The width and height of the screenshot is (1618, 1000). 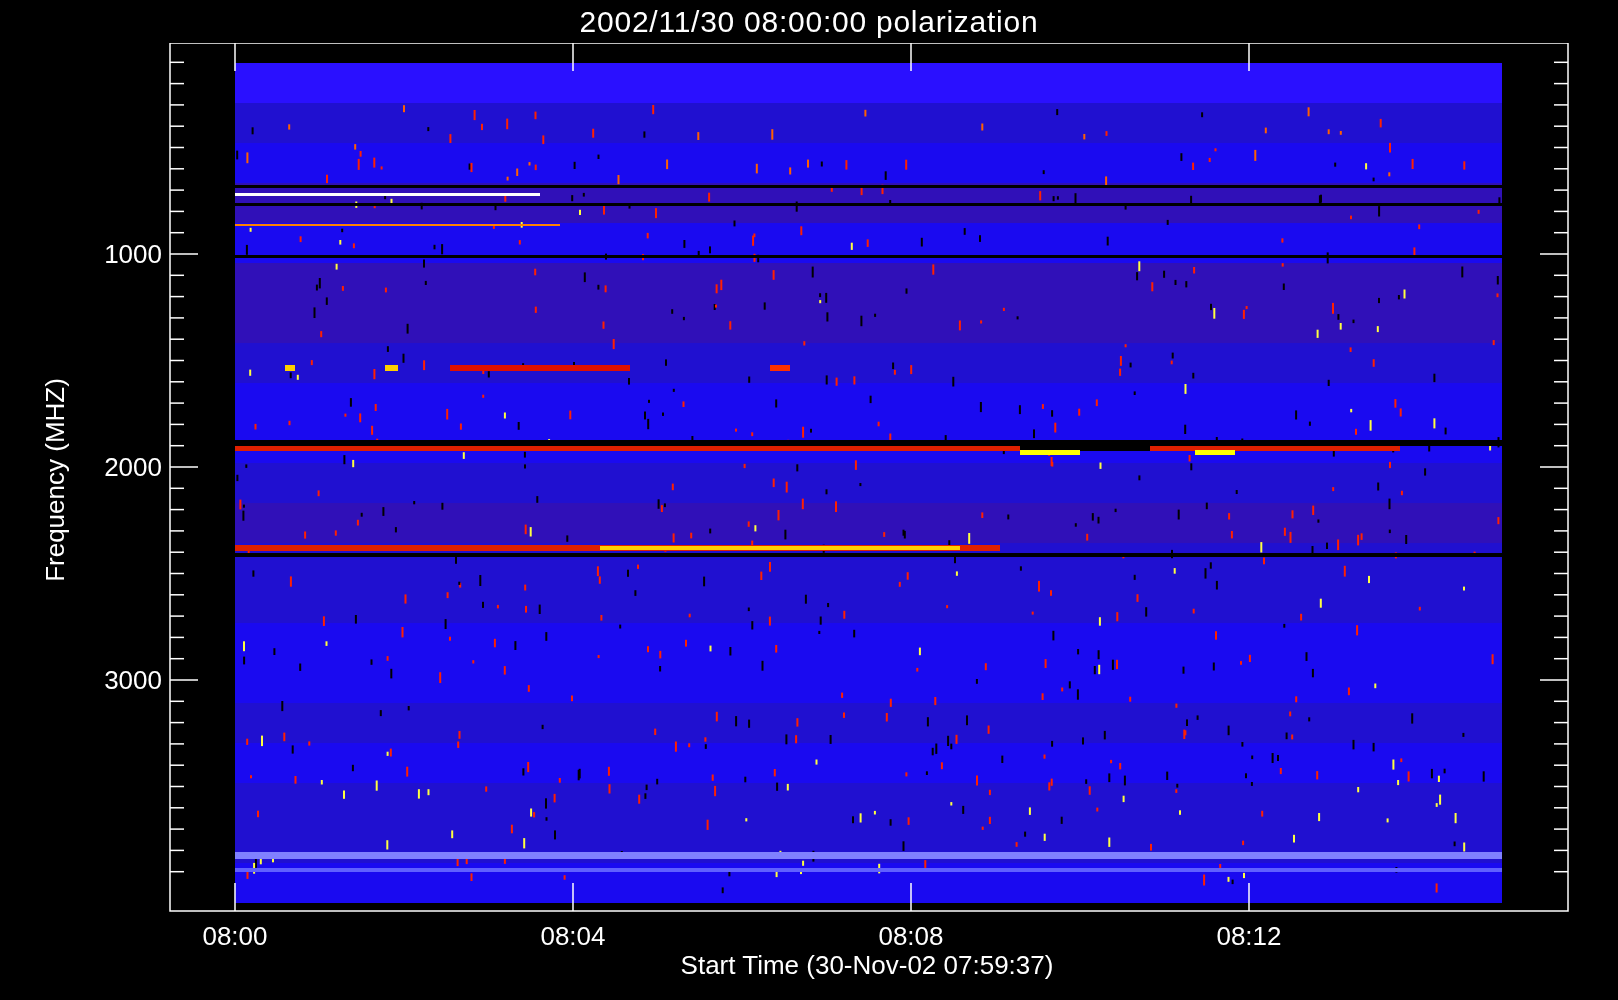 What do you see at coordinates (133, 467) in the screenshot?
I see `y-tick-label: 2000` at bounding box center [133, 467].